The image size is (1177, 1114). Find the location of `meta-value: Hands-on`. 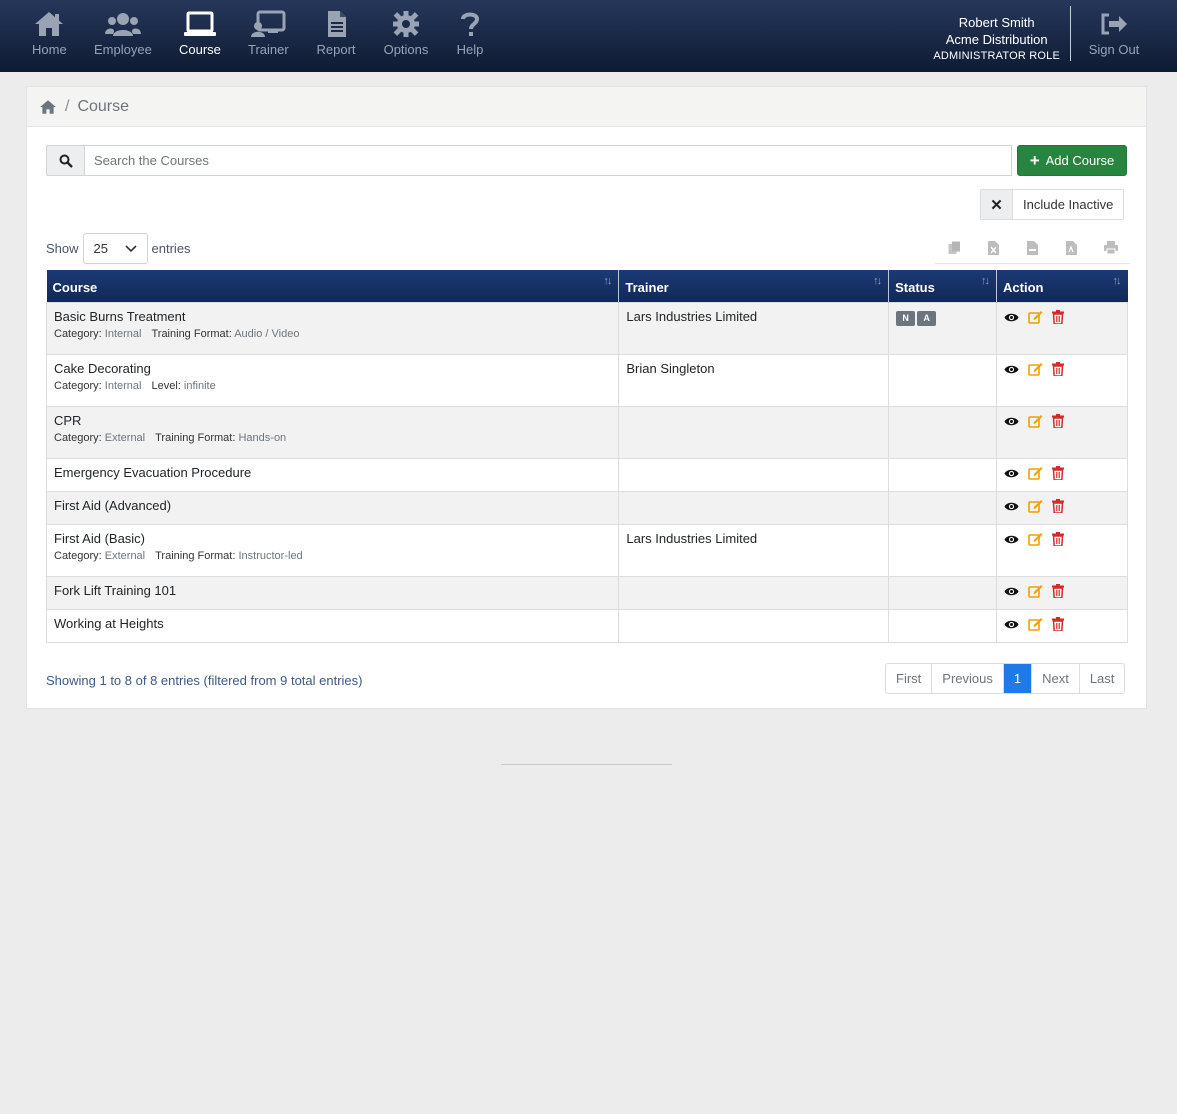

meta-value: Hands-on is located at coordinates (262, 437).